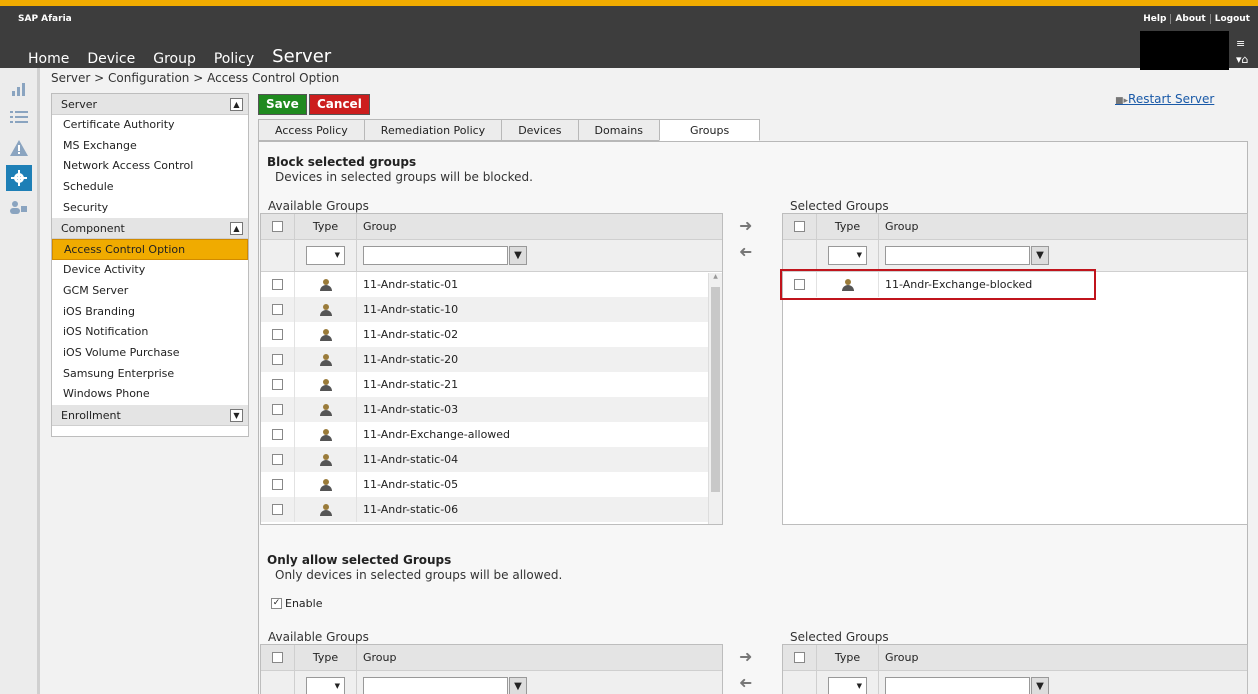  I want to click on table-row: 11-Andr-static-04, so click(491, 459).